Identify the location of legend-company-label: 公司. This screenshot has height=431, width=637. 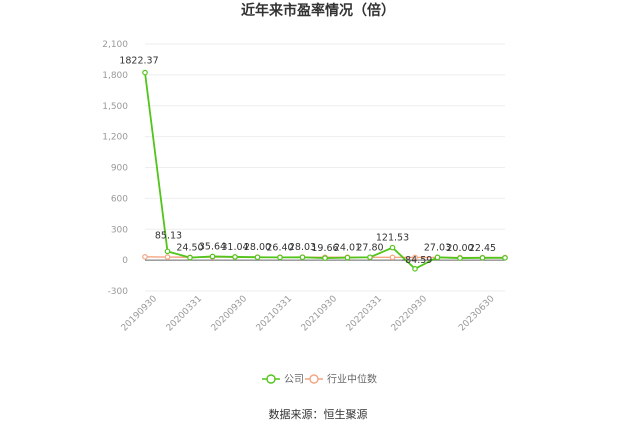
(294, 380).